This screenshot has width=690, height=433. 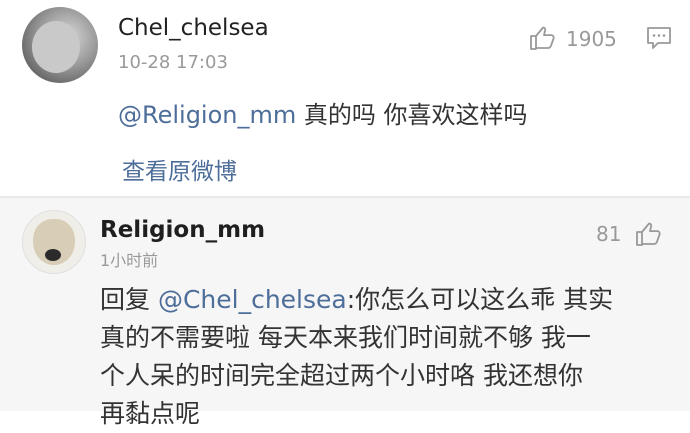 I want to click on view-original-link: 查看原微博, so click(x=179, y=169).